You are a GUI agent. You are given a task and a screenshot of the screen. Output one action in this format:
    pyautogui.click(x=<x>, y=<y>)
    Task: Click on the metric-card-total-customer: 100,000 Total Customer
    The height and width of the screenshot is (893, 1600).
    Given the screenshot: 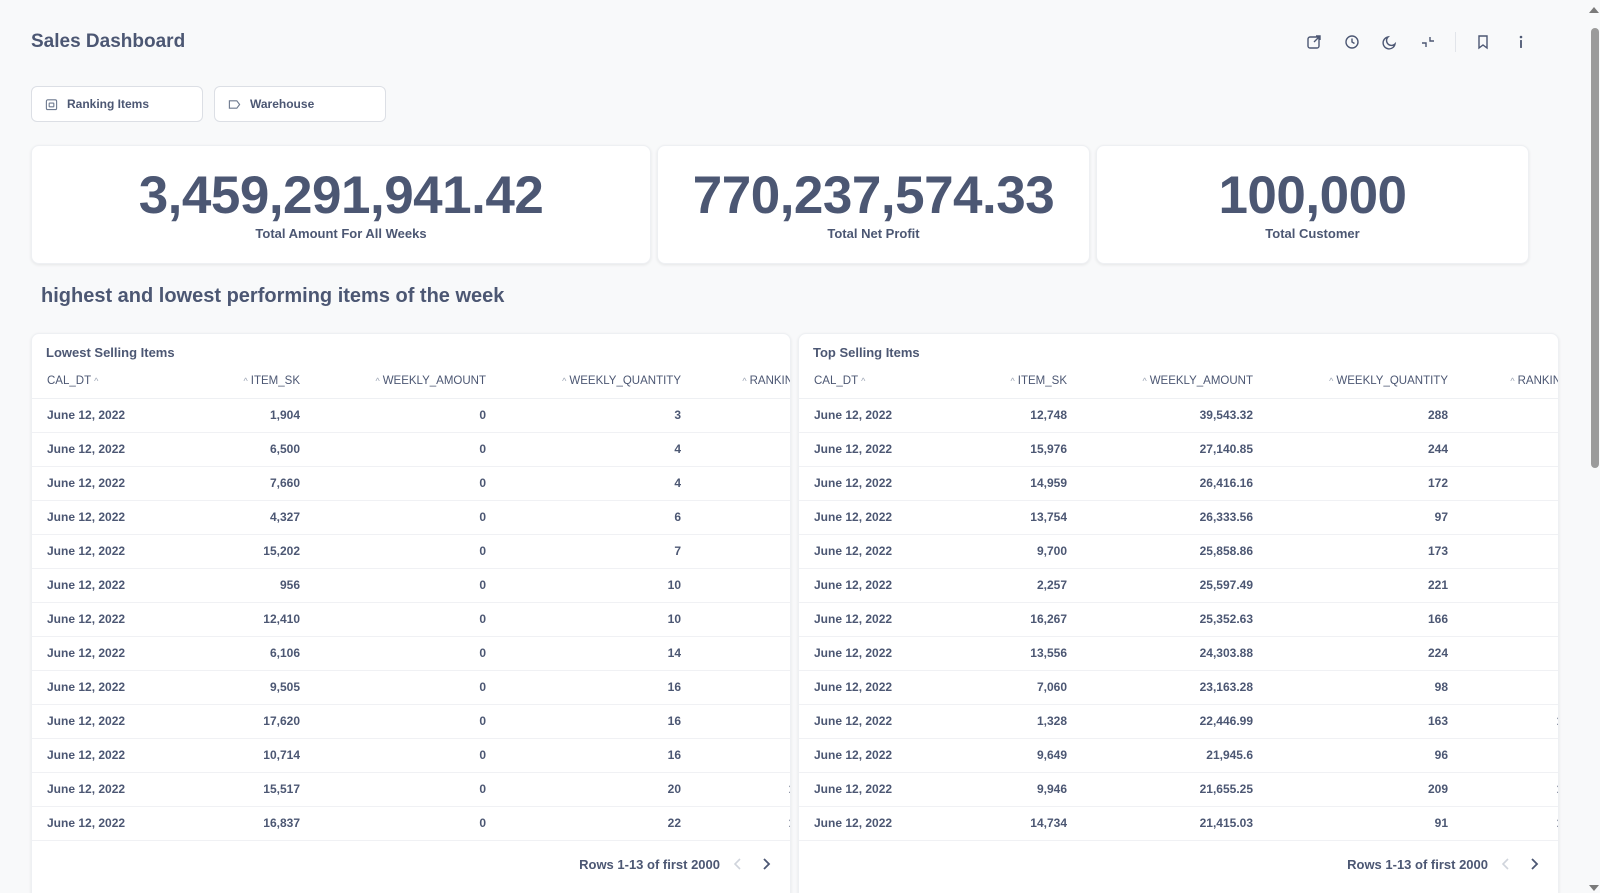 What is the action you would take?
    pyautogui.click(x=1312, y=204)
    